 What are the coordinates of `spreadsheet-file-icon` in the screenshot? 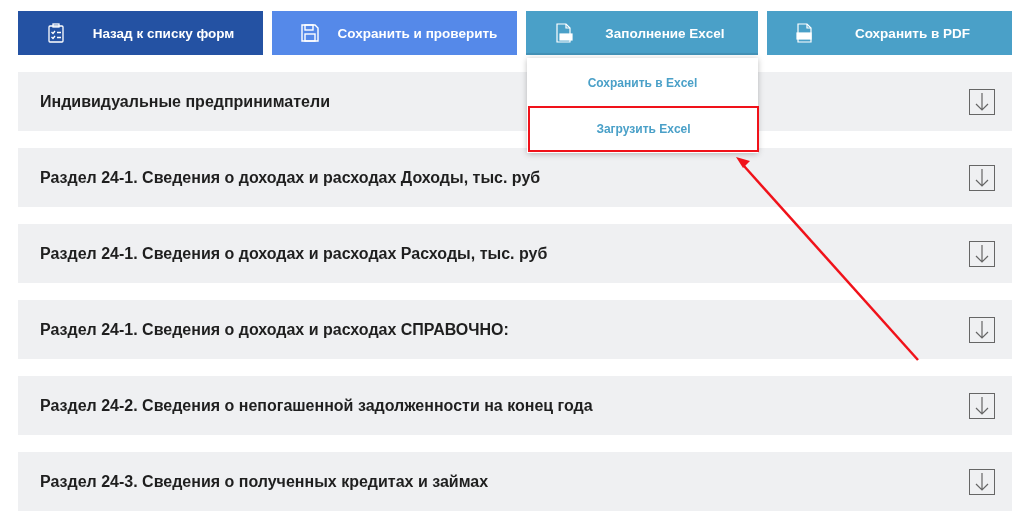 It's located at (564, 33).